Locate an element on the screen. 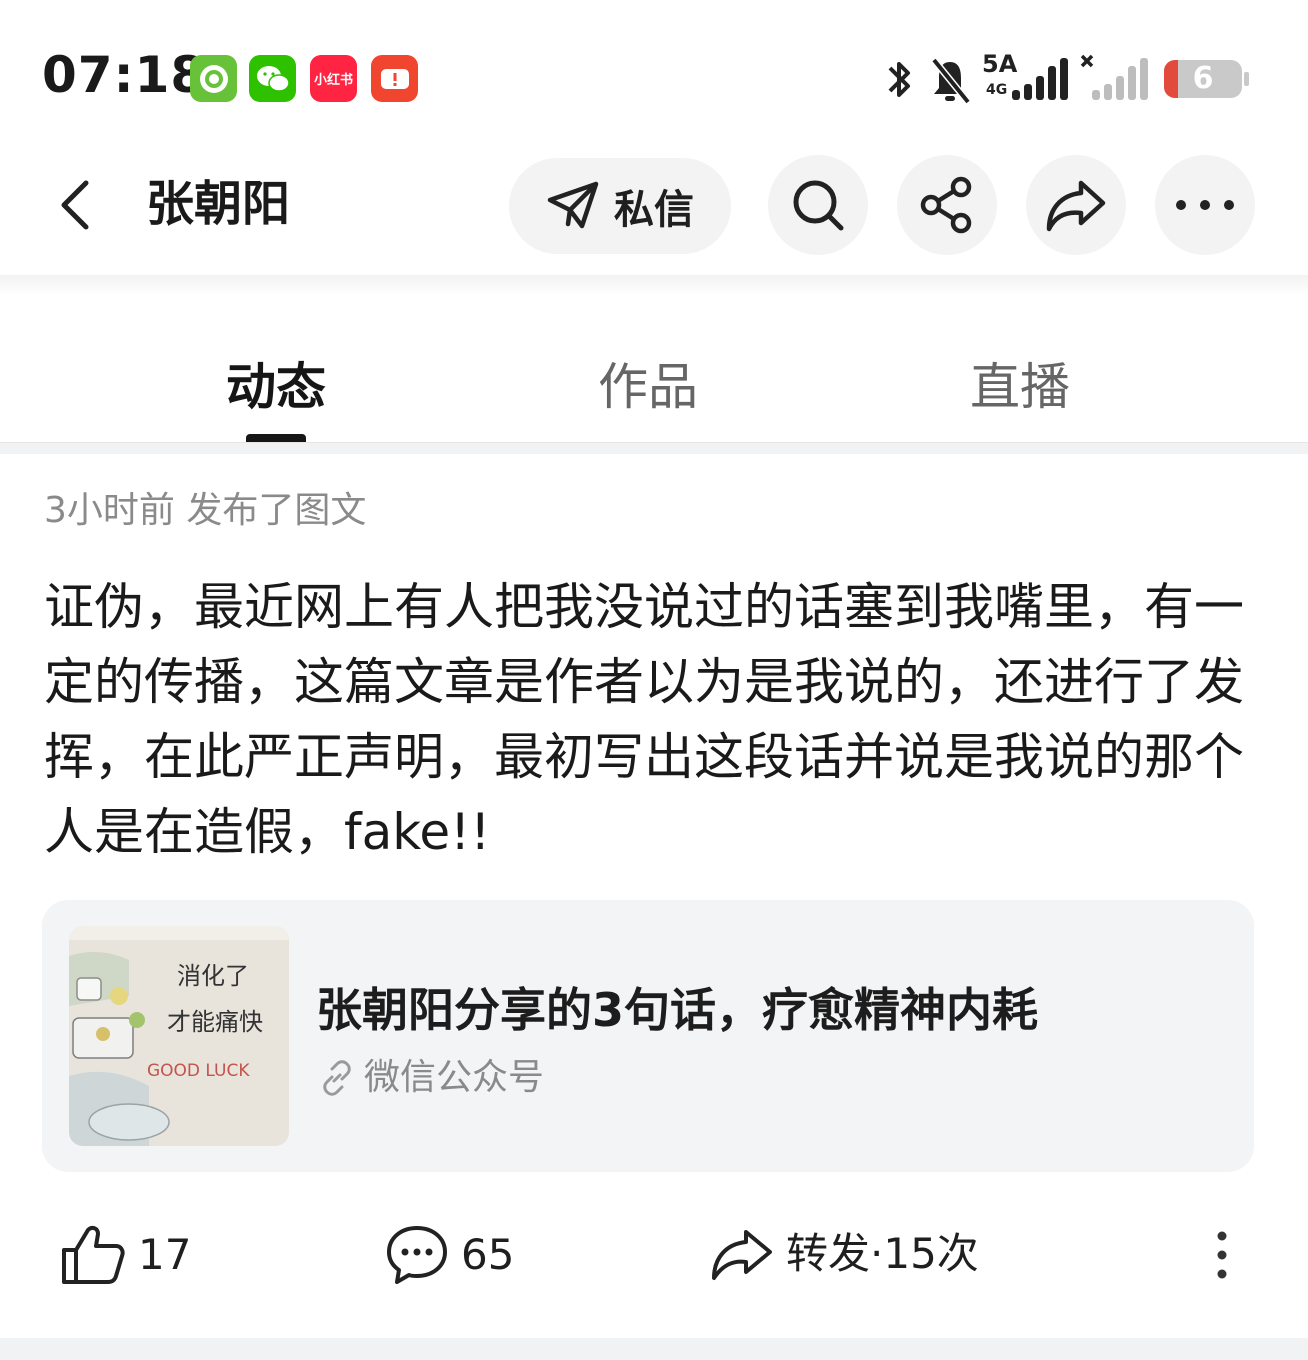 Image resolution: width=1308 pixels, height=1360 pixels. bottom-divider is located at coordinates (654, 1349).